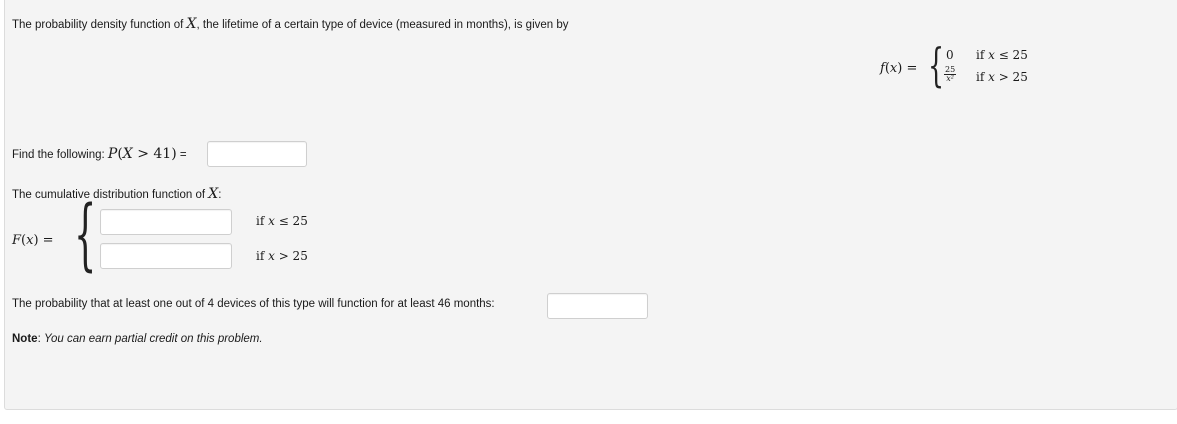  What do you see at coordinates (597, 306) in the screenshot?
I see `question3-answer-input` at bounding box center [597, 306].